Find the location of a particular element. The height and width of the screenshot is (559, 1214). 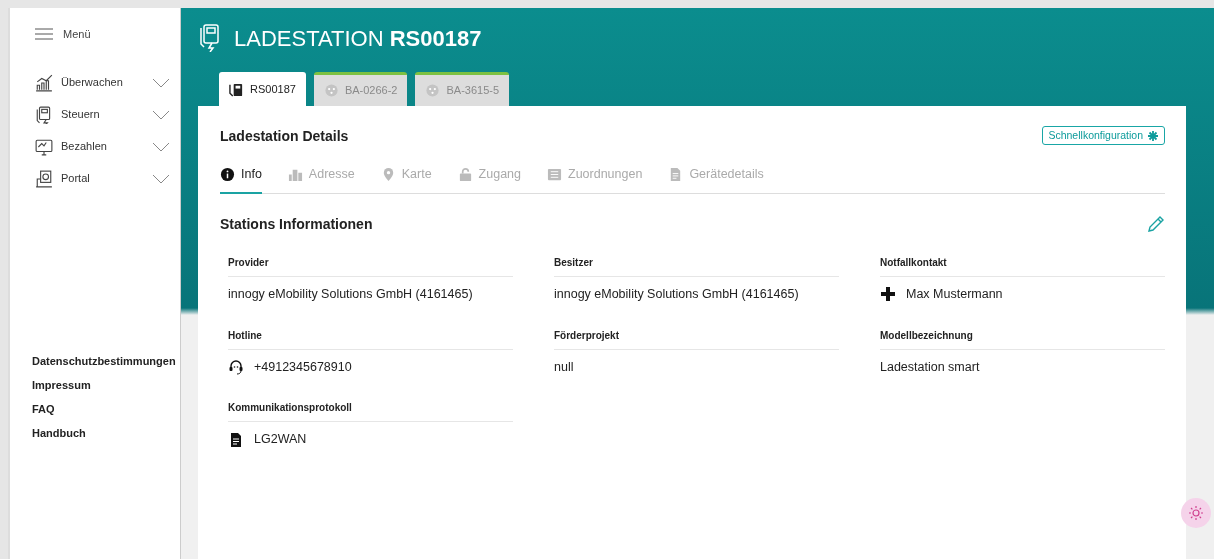

page-title: LADESTATION RS00187 is located at coordinates (358, 38).